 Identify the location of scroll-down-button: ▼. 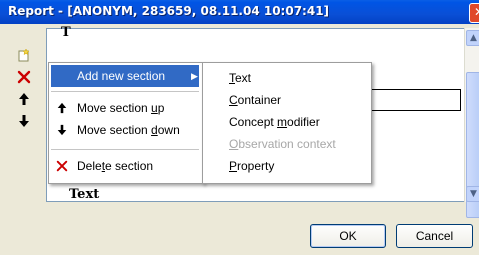
(472, 194).